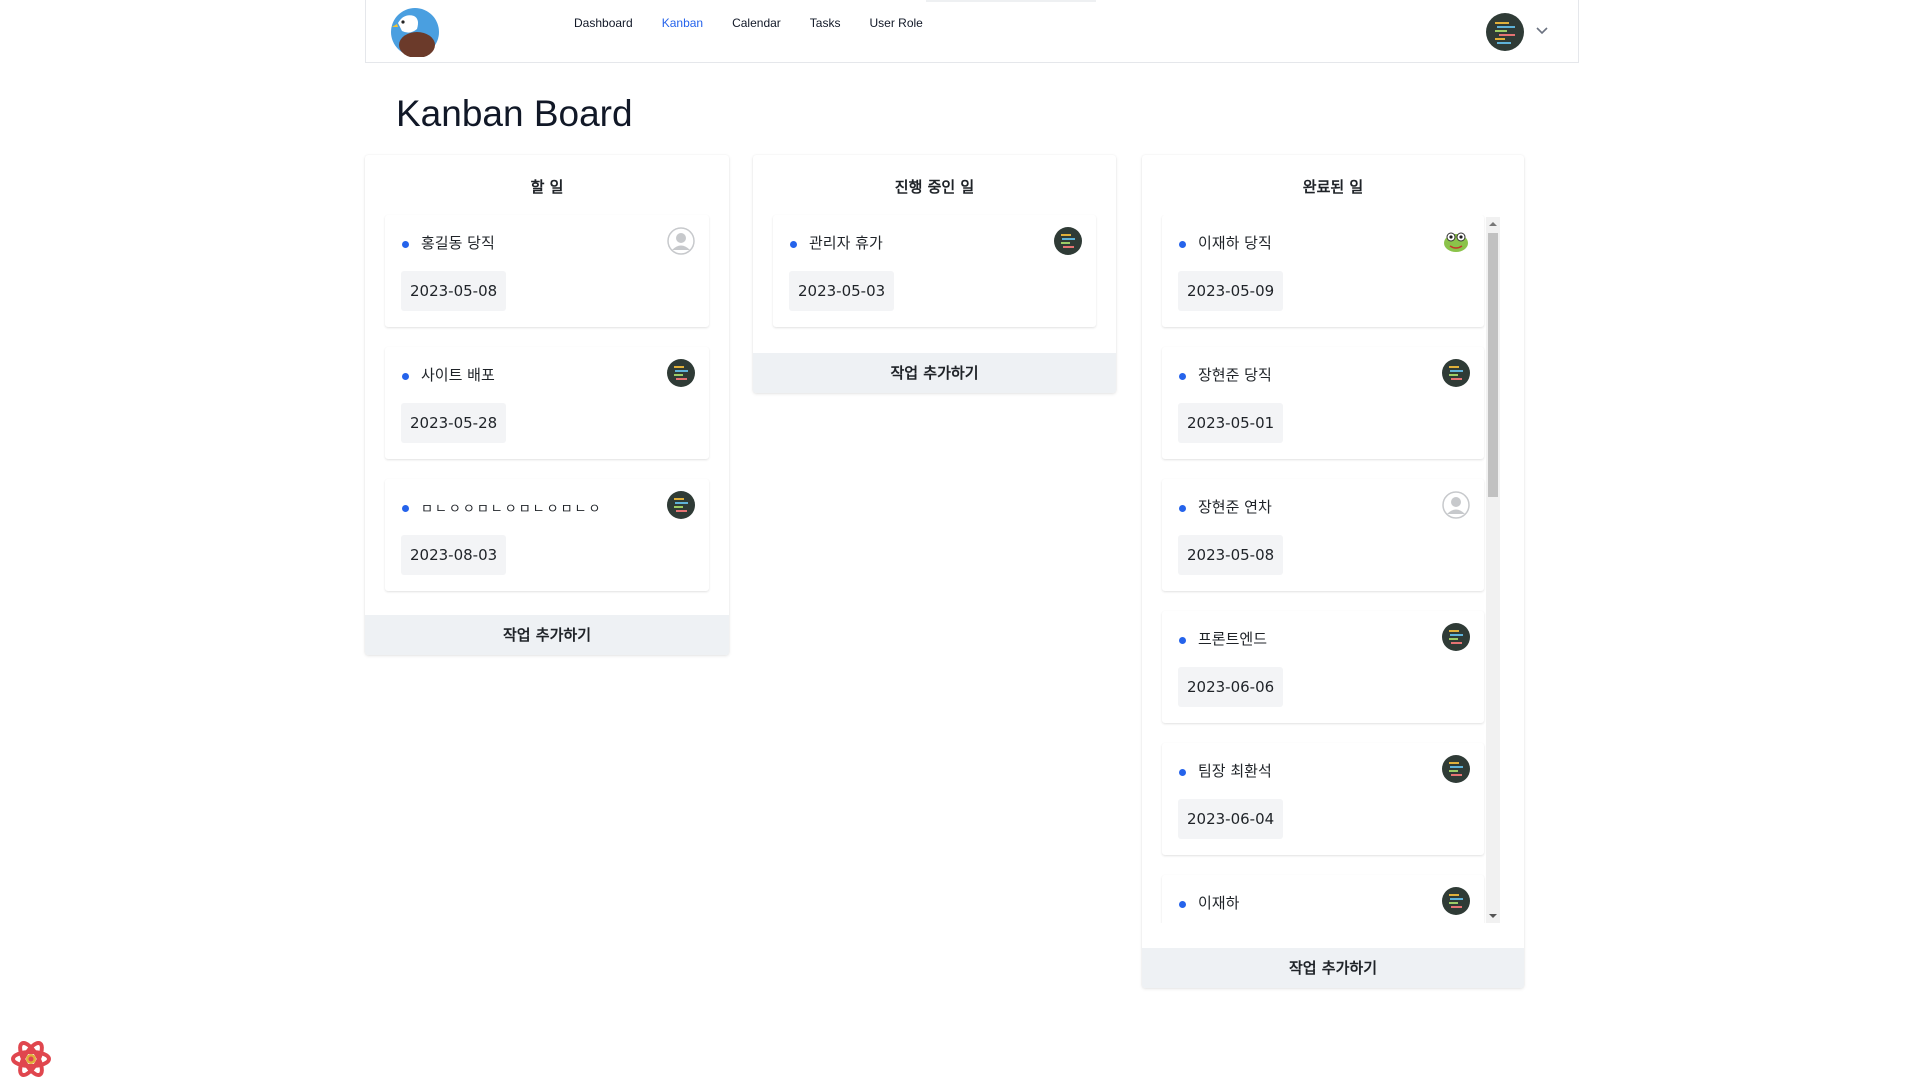  I want to click on scroll-up-arrow-icon, so click(1493, 224).